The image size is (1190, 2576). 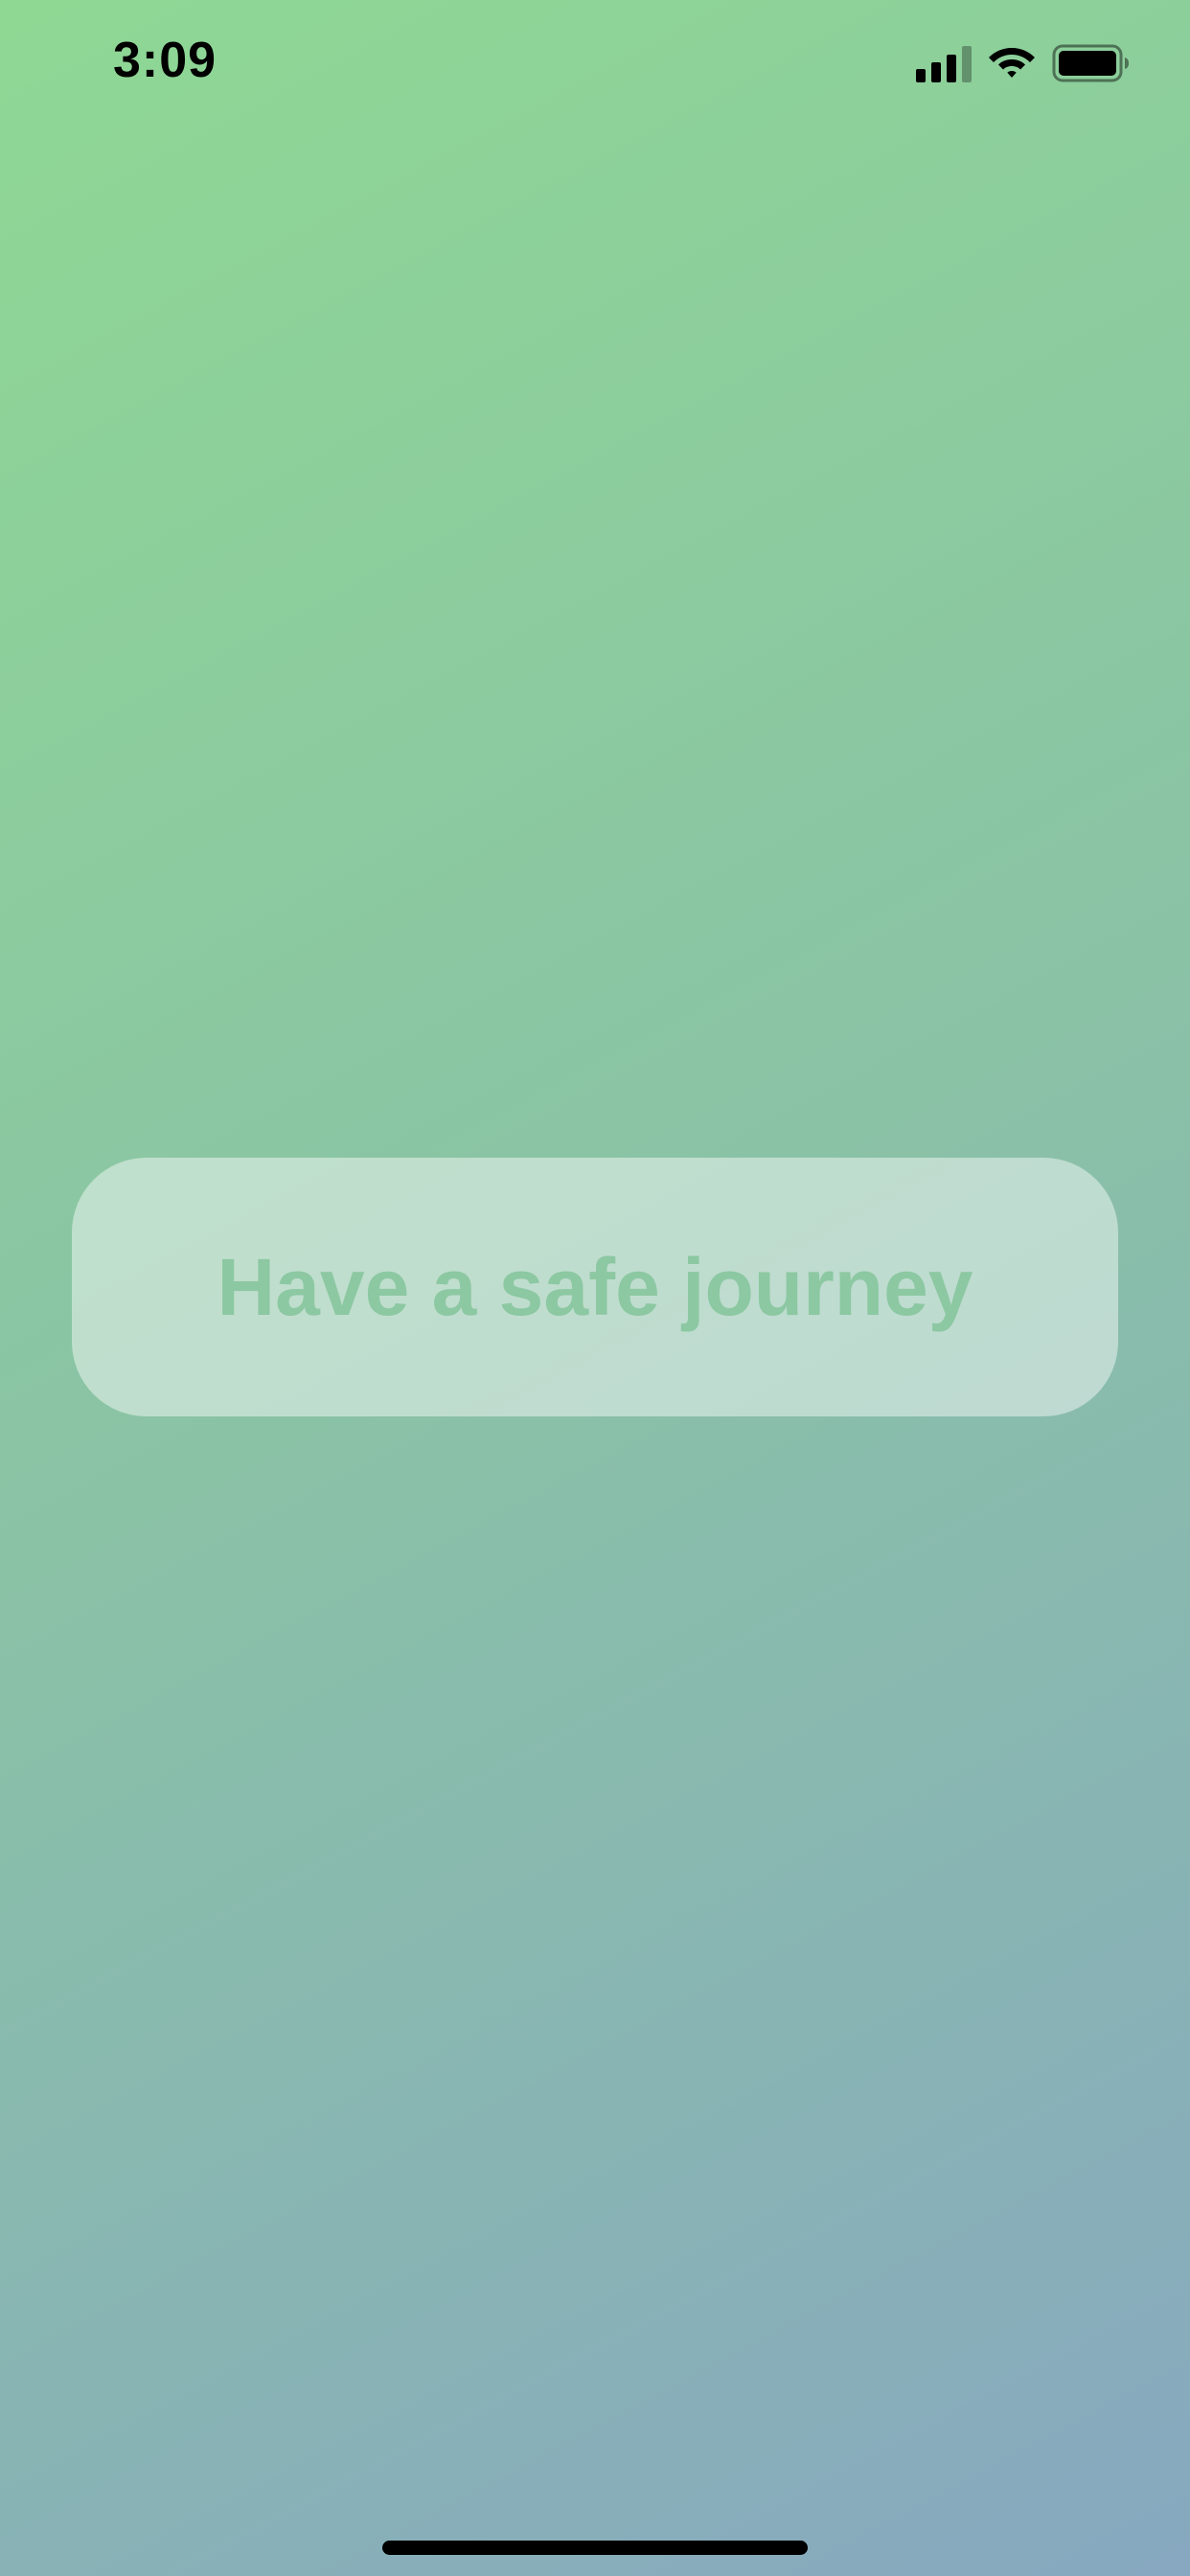 I want to click on safe-journey-message: Have a safe journey, so click(x=595, y=1286).